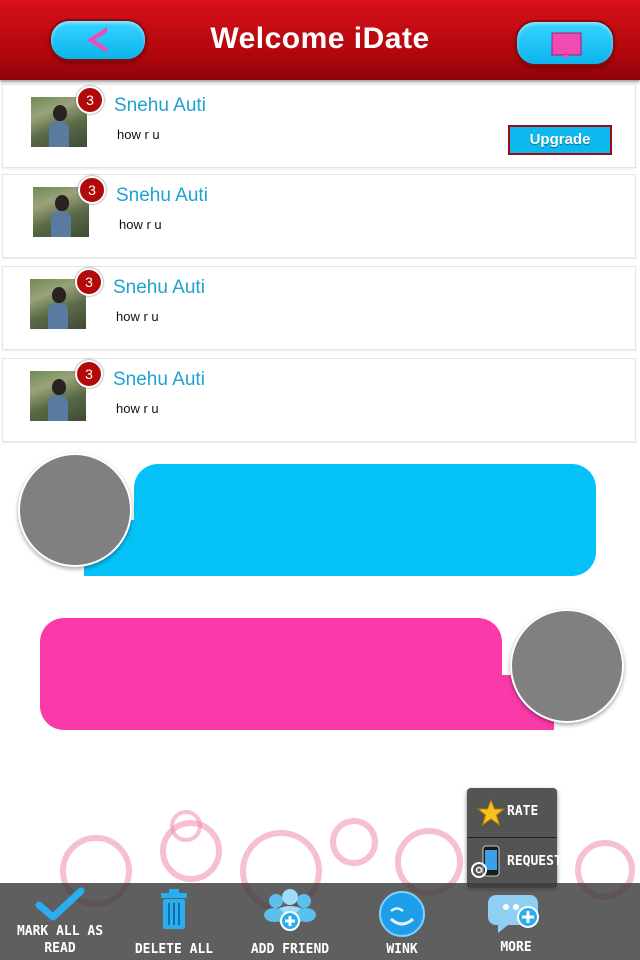 The image size is (640, 960). What do you see at coordinates (534, 861) in the screenshot?
I see `request-label: REQUEST` at bounding box center [534, 861].